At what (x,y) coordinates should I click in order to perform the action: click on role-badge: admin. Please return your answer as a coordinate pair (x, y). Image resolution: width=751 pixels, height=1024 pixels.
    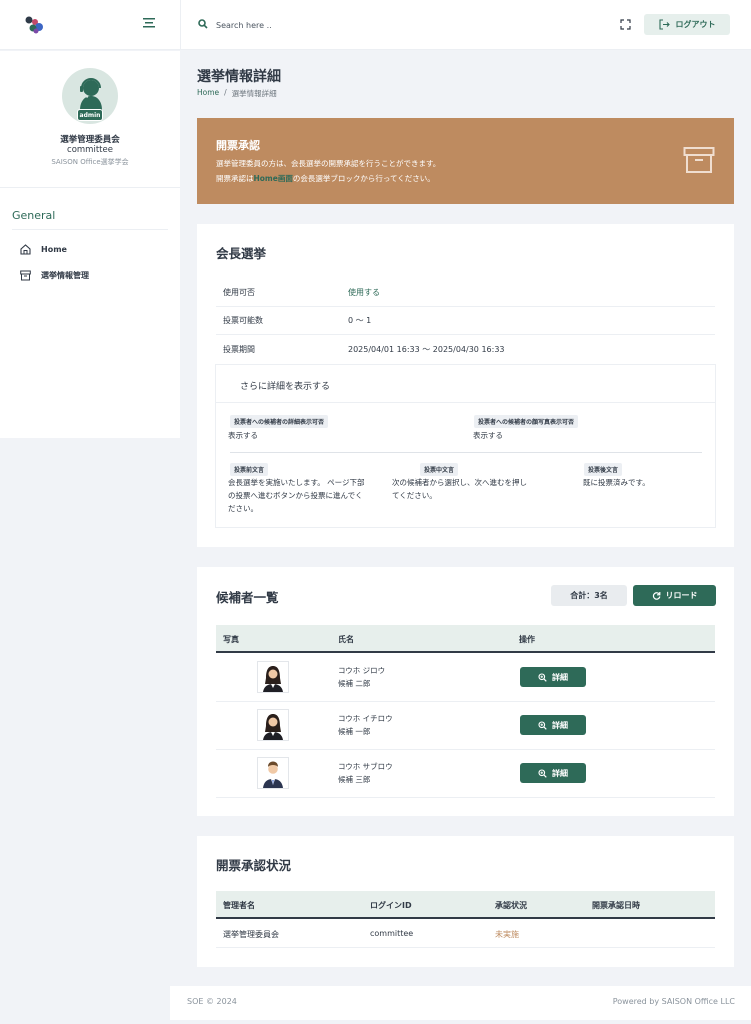
    Looking at the image, I should click on (90, 115).